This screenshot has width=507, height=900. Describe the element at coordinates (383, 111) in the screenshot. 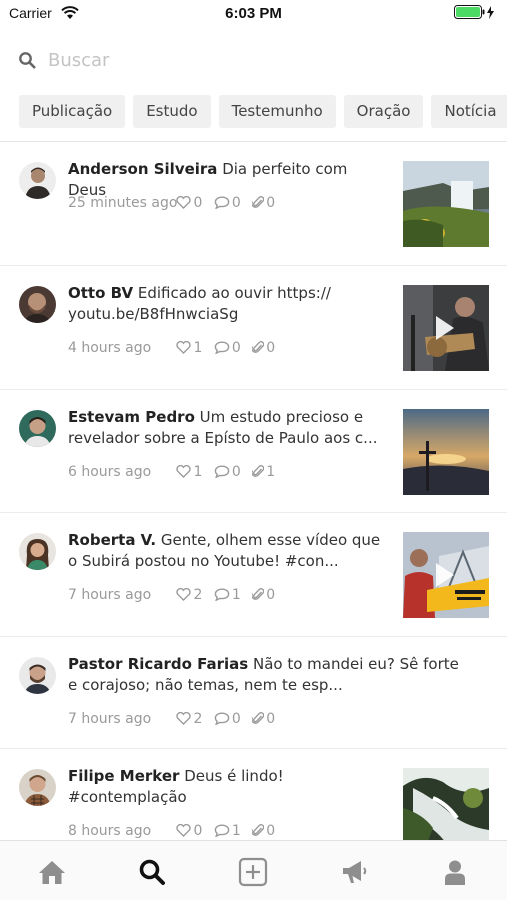

I see `chip-oracao: Oração` at that location.